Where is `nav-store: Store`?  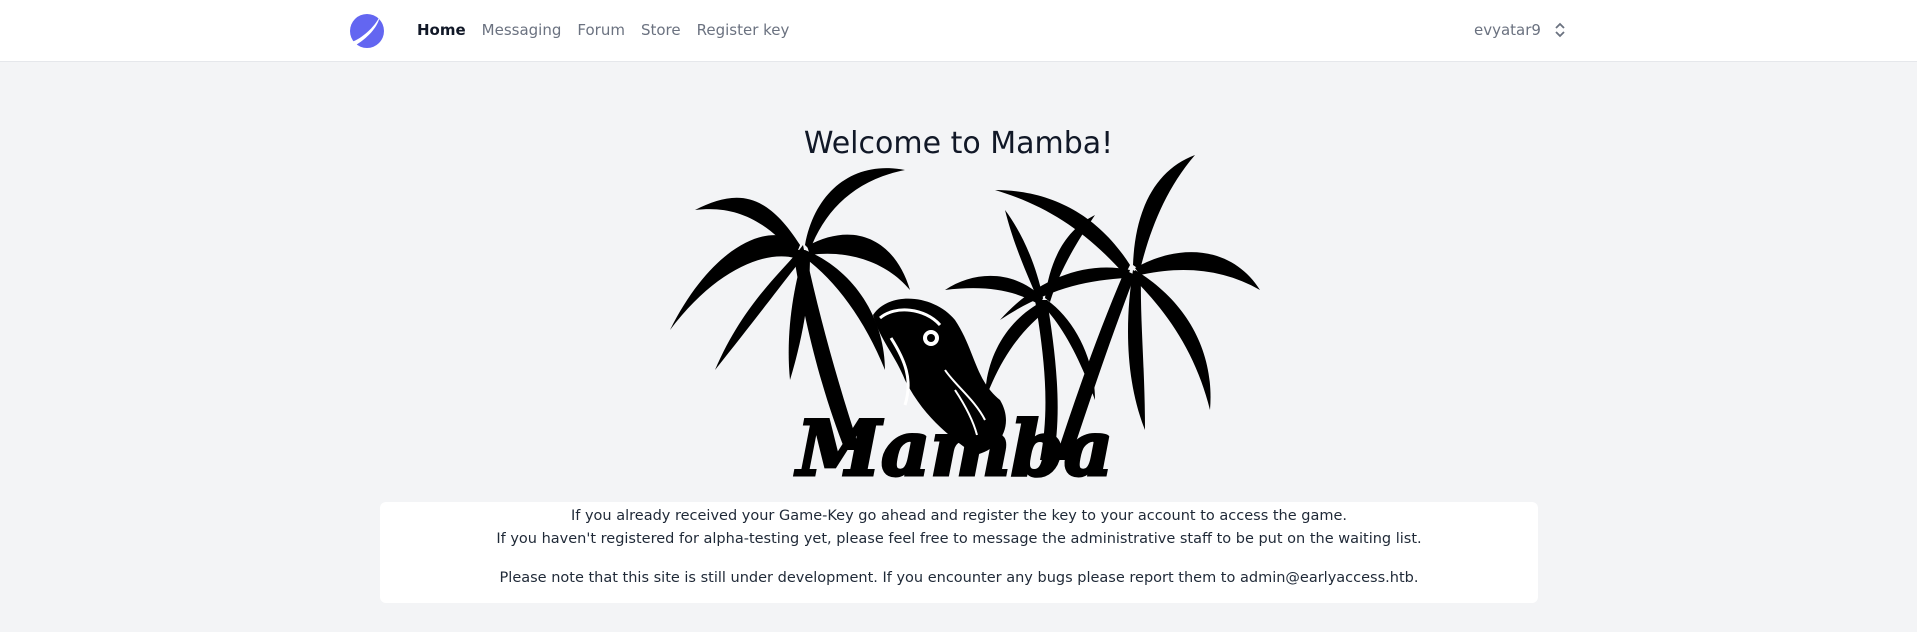
nav-store: Store is located at coordinates (661, 30).